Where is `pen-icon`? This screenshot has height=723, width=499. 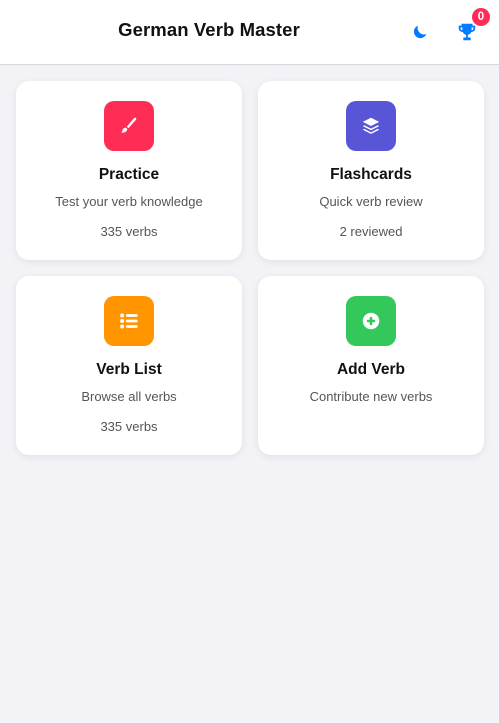 pen-icon is located at coordinates (129, 125).